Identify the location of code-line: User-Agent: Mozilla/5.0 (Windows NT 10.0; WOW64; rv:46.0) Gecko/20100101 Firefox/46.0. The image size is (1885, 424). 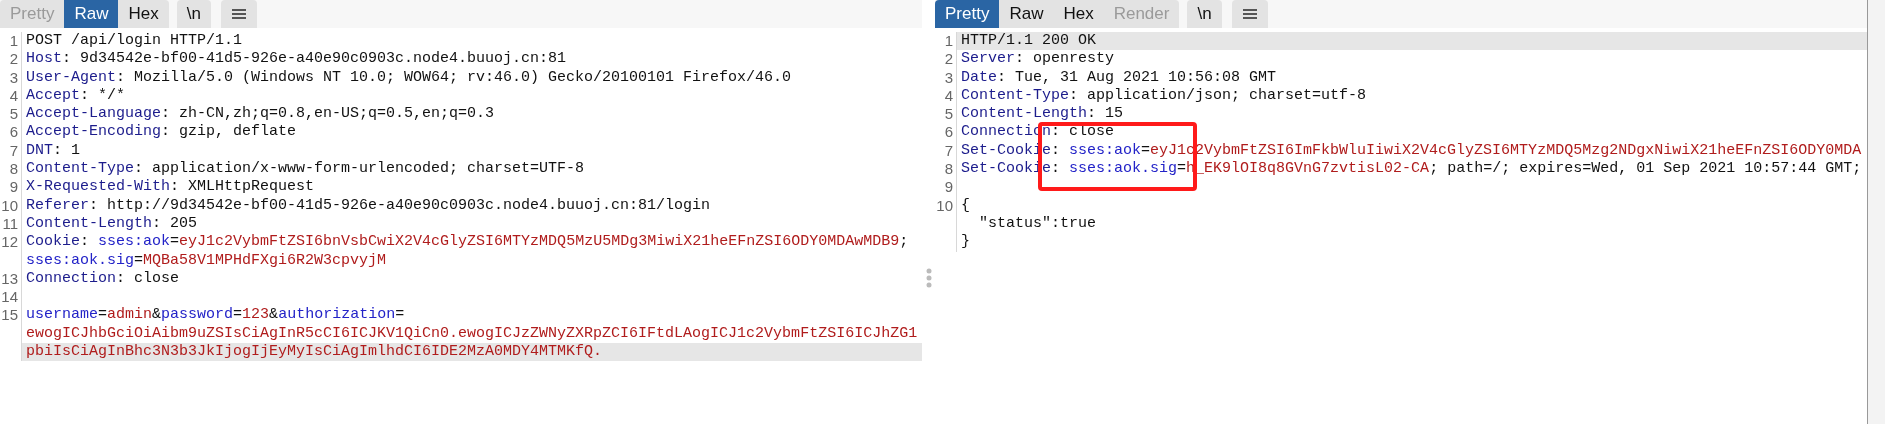
(409, 77).